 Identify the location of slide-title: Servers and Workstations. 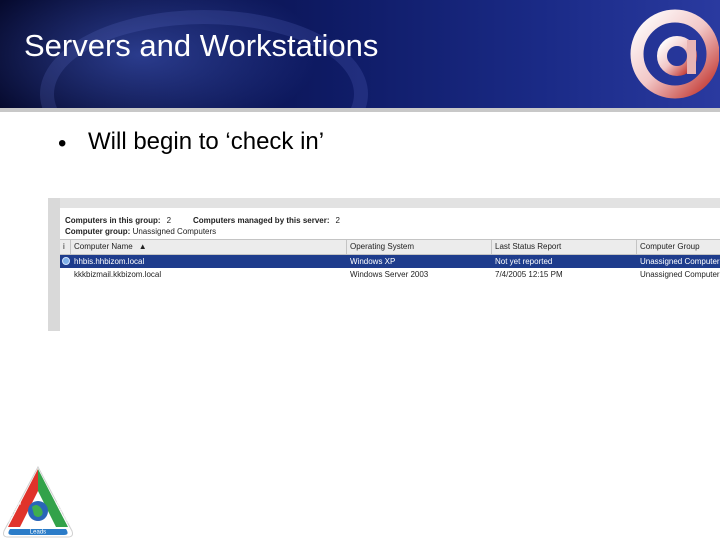
(201, 45).